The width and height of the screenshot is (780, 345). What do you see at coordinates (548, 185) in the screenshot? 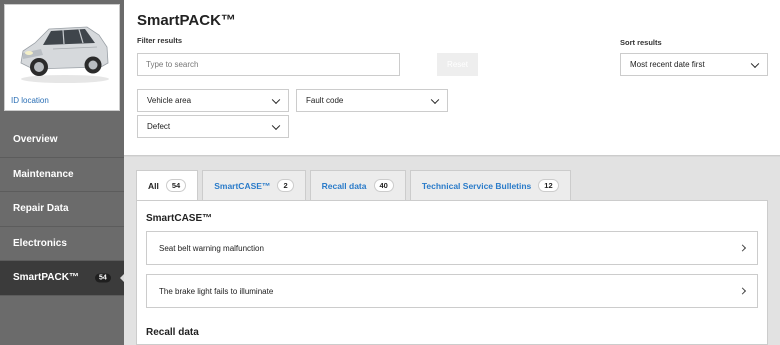
I see `tab-count-badge: 12` at bounding box center [548, 185].